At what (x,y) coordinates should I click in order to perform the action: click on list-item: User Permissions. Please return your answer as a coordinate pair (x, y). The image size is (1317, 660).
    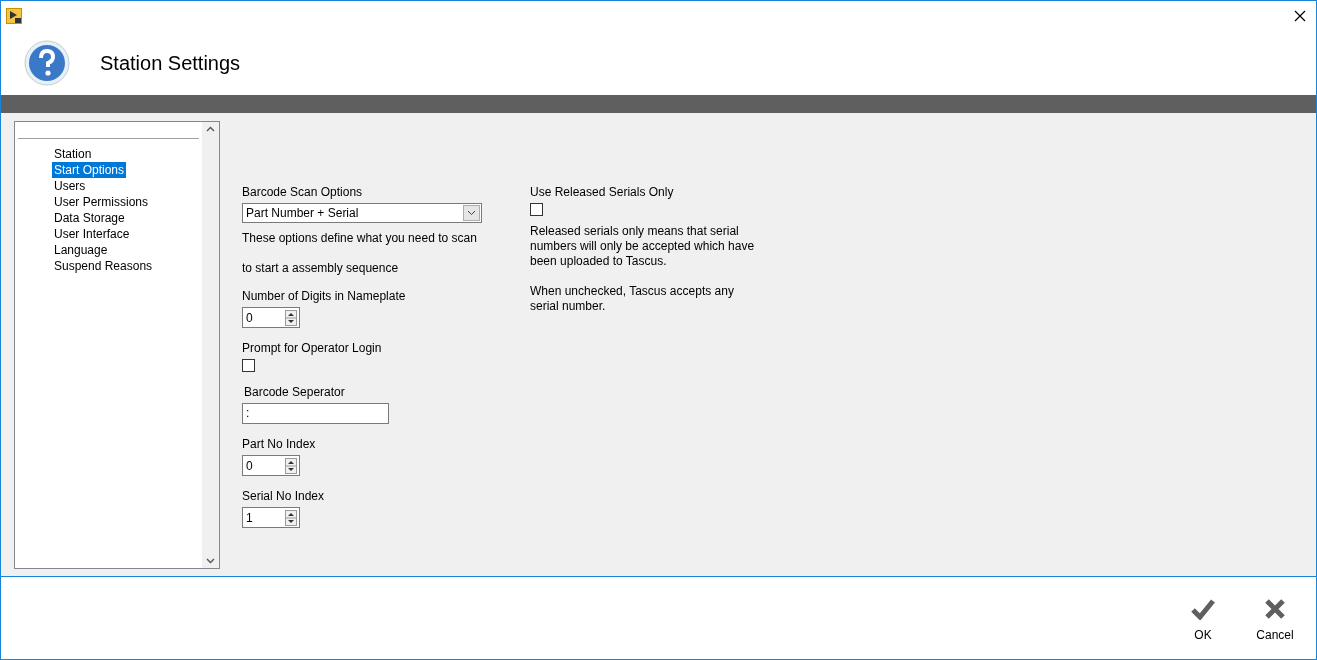
    Looking at the image, I should click on (101, 202).